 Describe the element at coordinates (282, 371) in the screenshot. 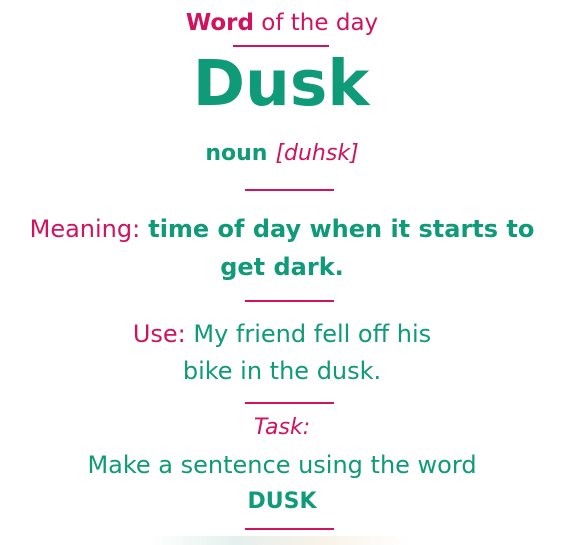

I see `use-line-2: bike in the dusk.` at that location.